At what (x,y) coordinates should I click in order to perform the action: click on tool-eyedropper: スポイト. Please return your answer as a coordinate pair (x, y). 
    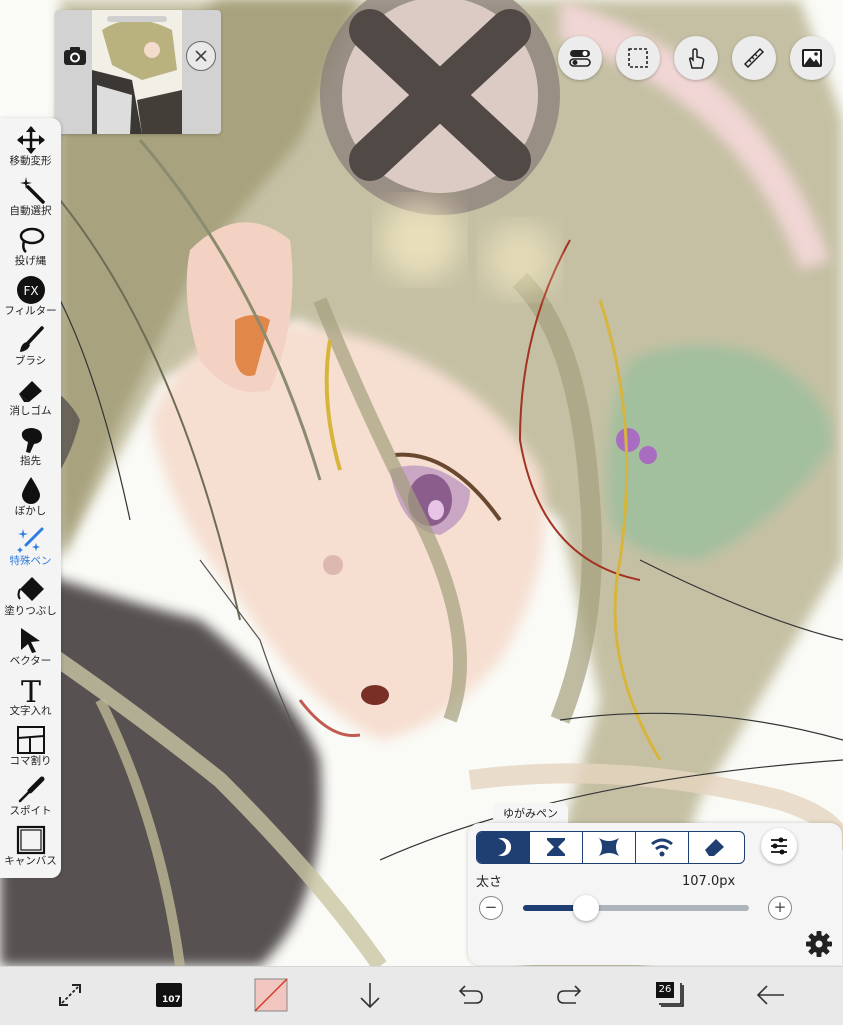
    Looking at the image, I should click on (30, 797).